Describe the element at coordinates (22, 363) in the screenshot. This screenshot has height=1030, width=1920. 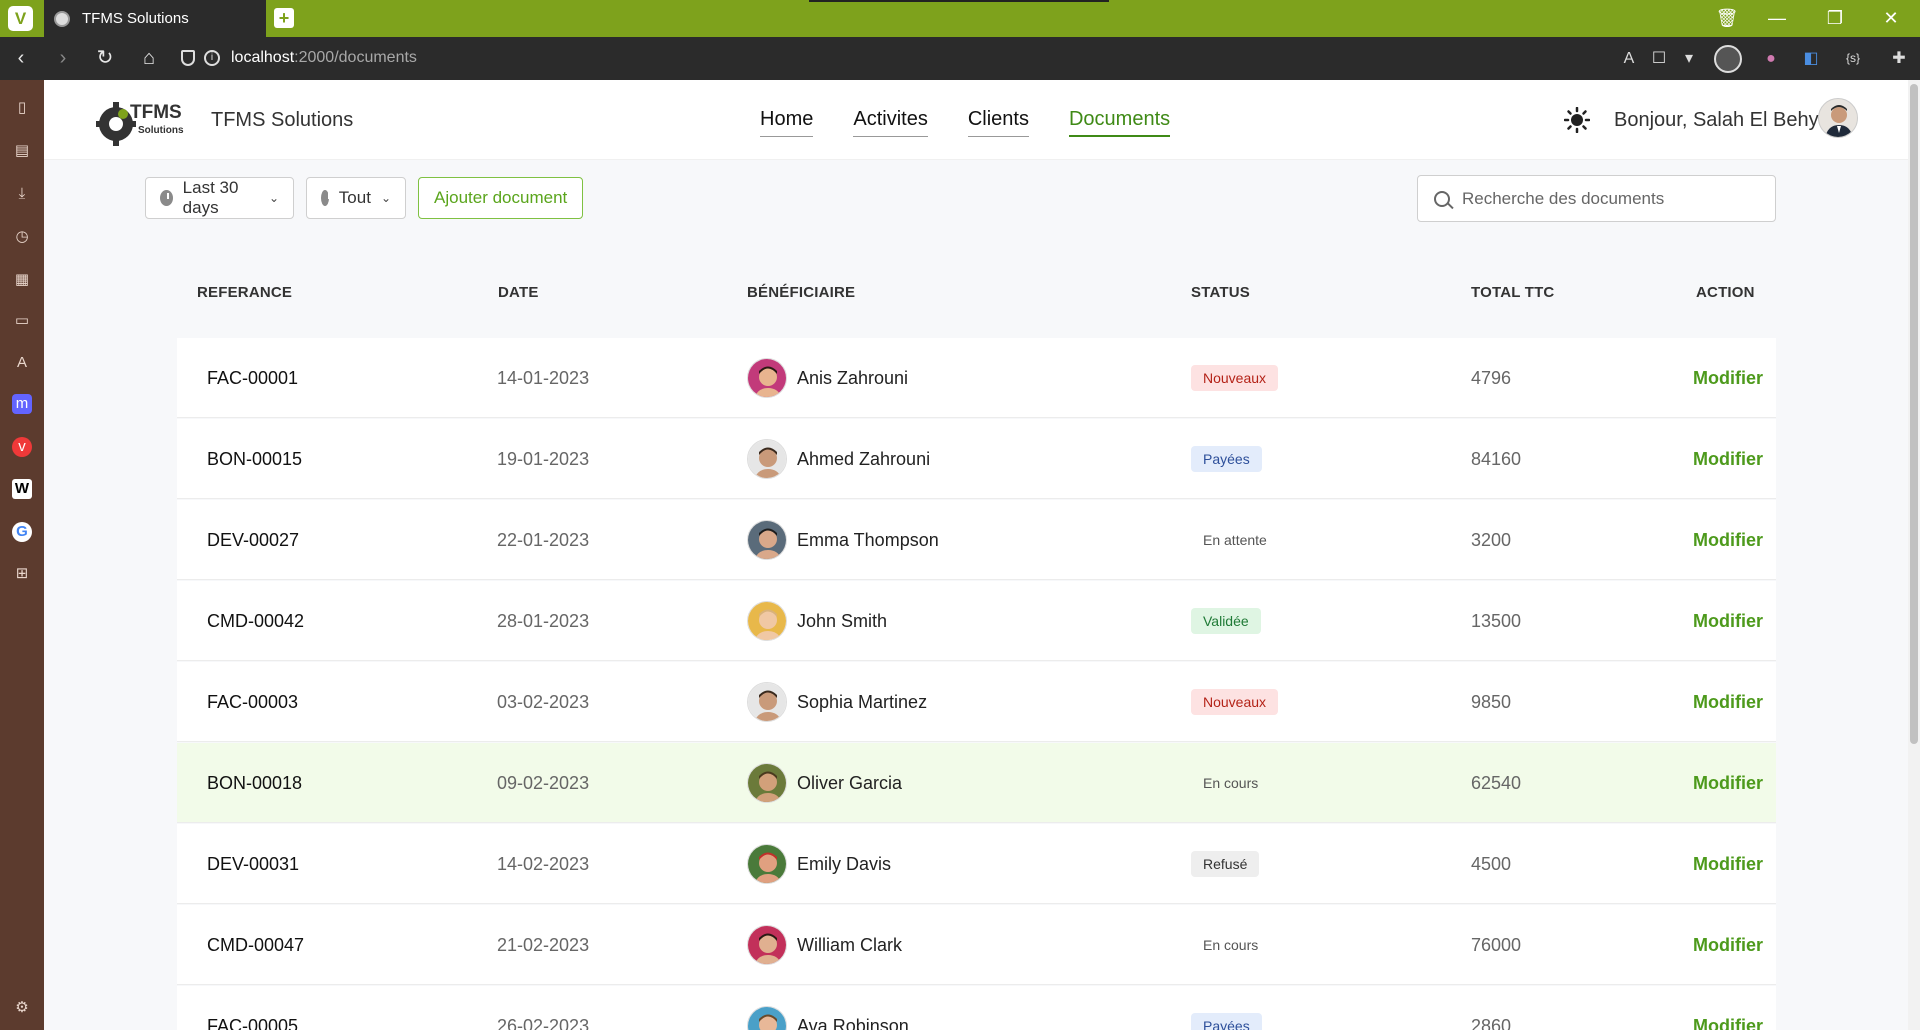
I see `translate-panel-icon: A` at that location.